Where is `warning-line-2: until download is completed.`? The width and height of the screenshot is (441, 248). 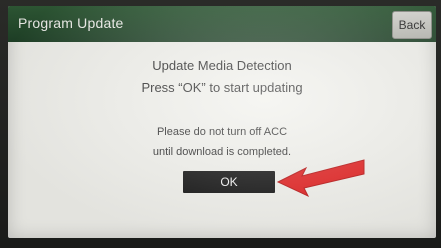
warning-line-2: until download is completed. is located at coordinates (222, 152).